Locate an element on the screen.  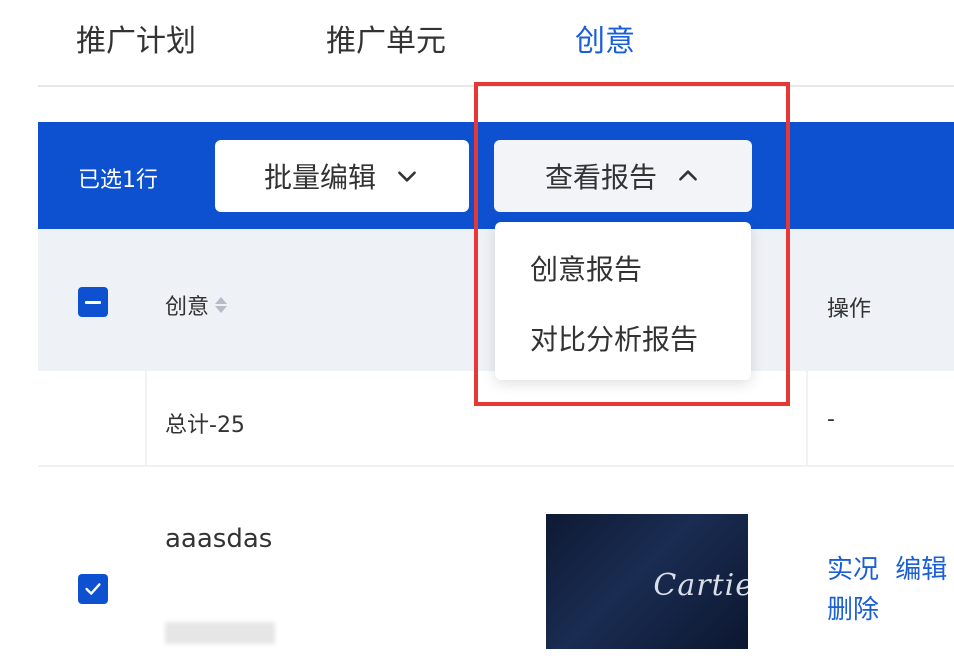
tab-bar: 推广计划 推广单元 创意 is located at coordinates (477, 43).